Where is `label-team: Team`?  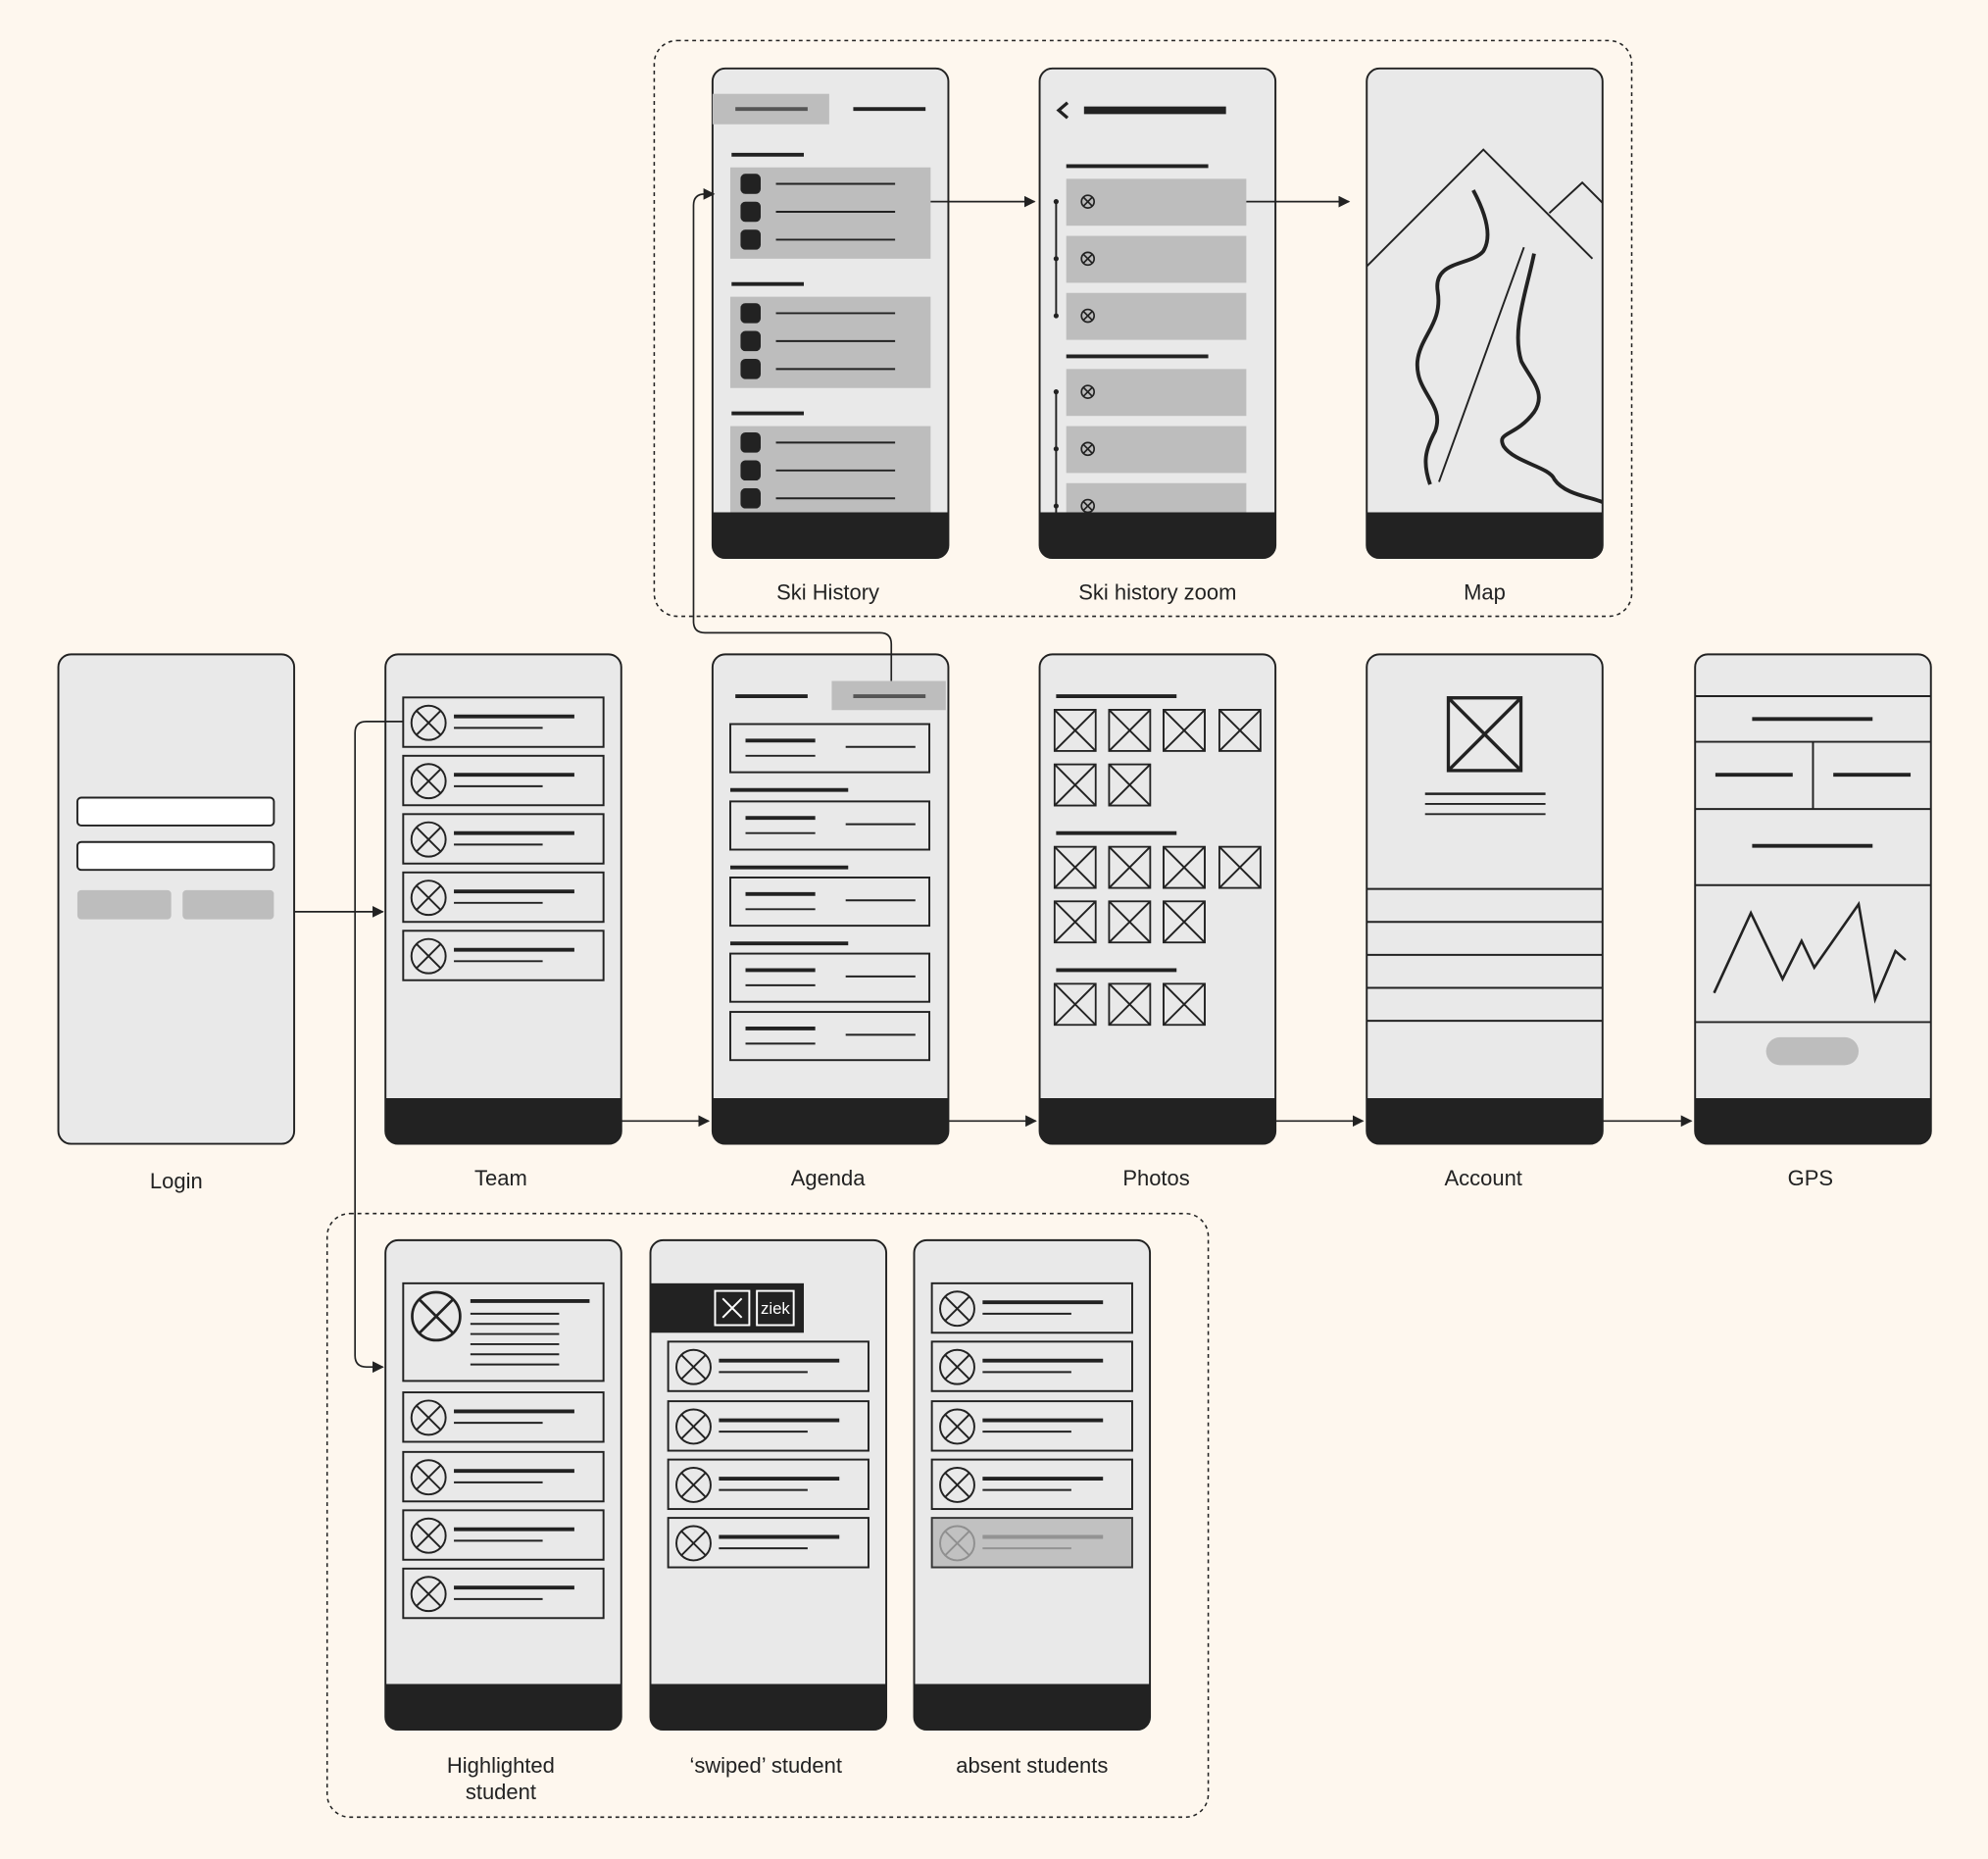
label-team: Team is located at coordinates (500, 1178).